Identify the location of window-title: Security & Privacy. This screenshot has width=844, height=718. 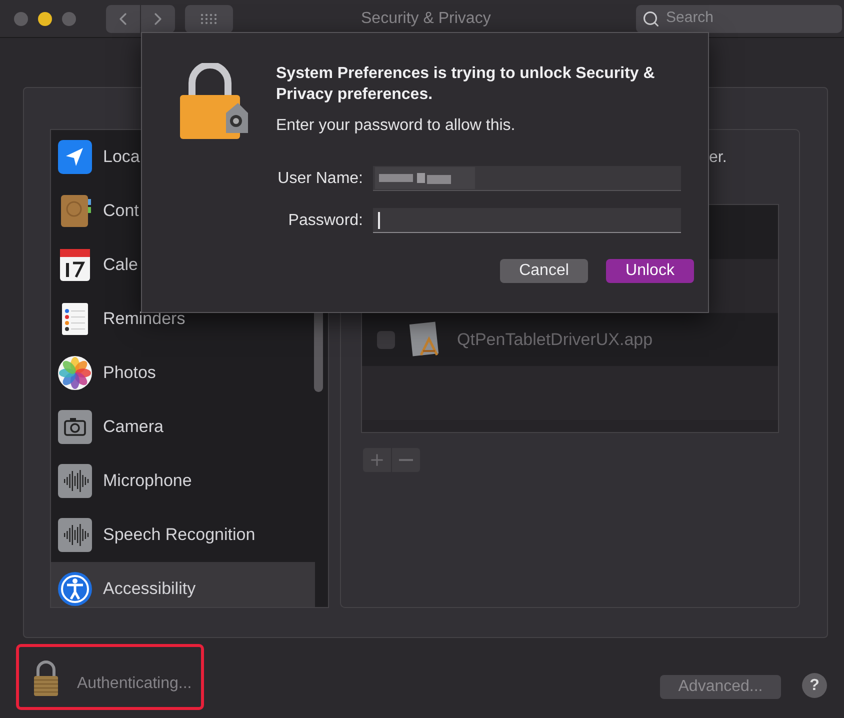
(426, 18).